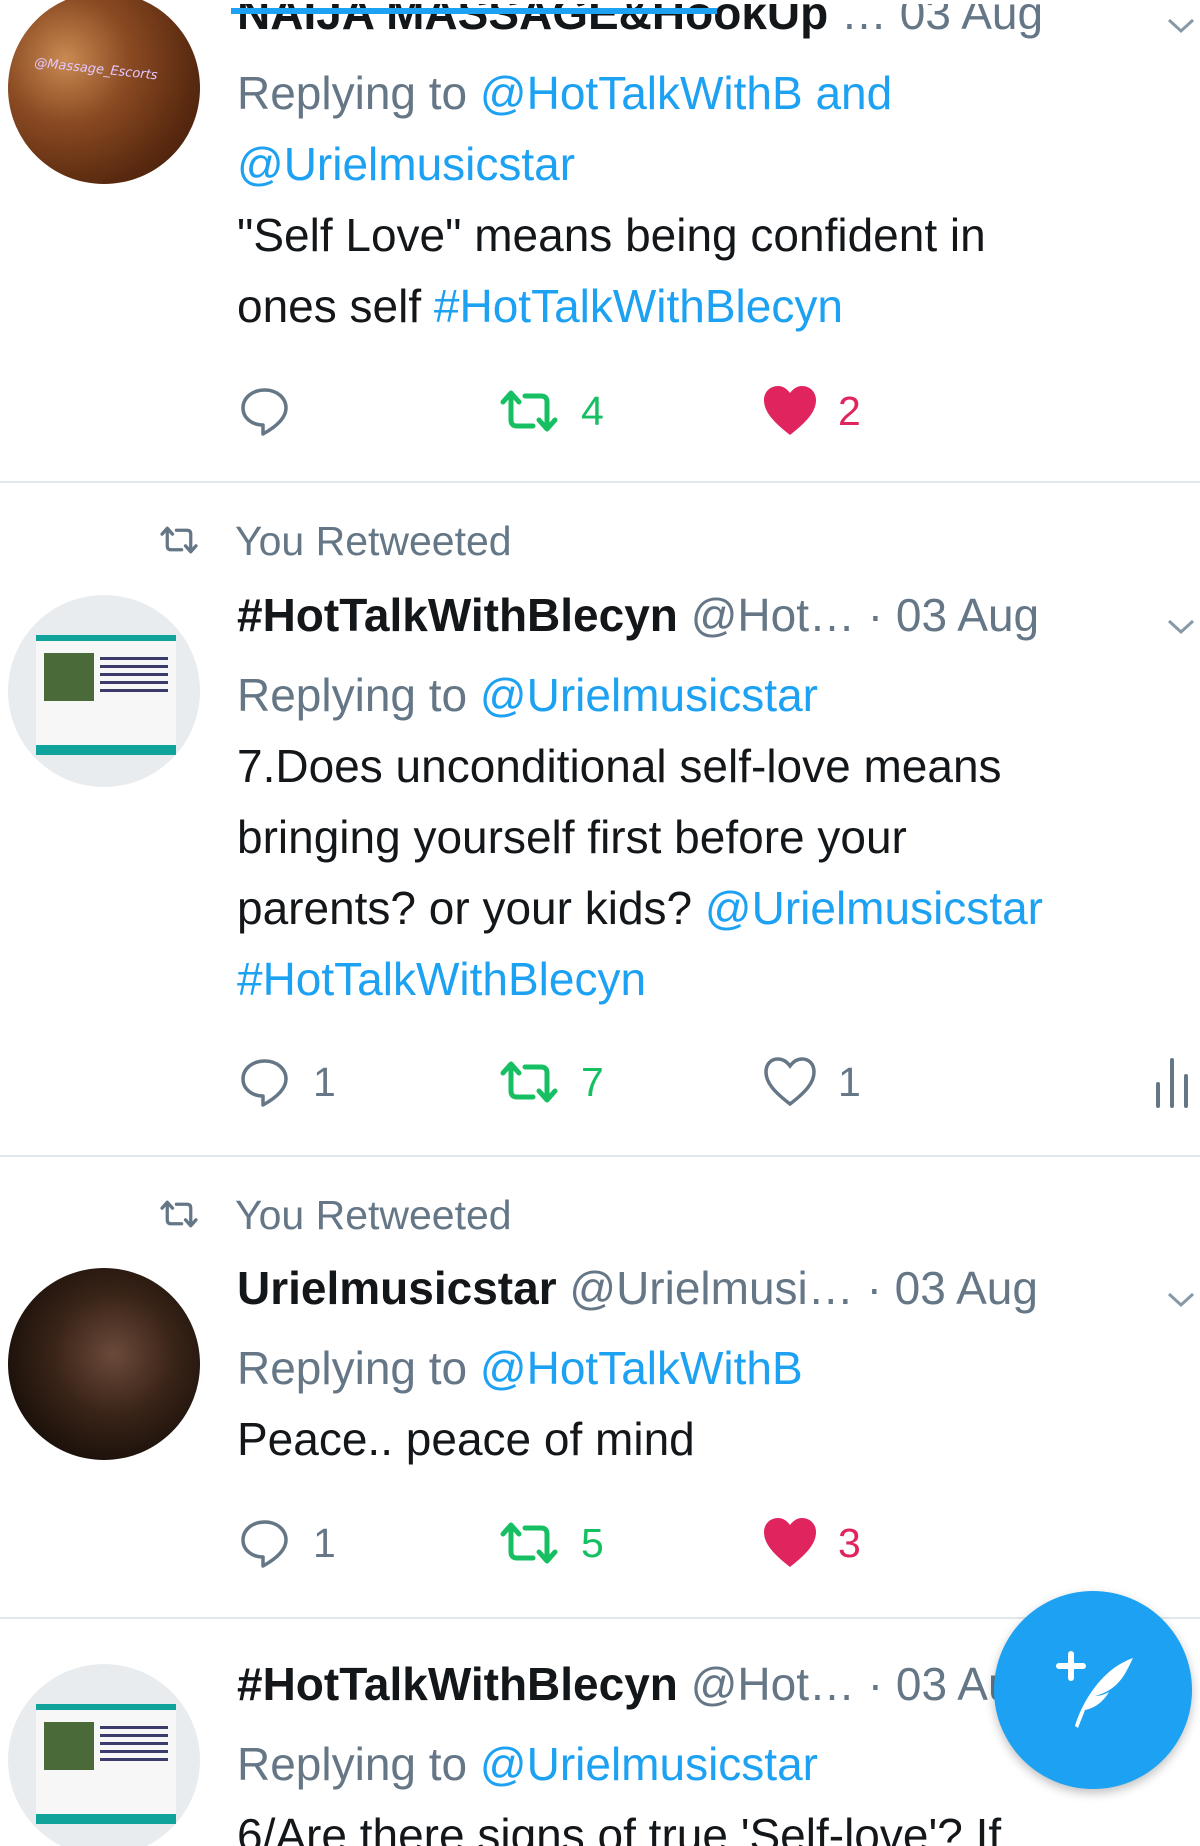 The image size is (1200, 1846). What do you see at coordinates (641, 1368) in the screenshot?
I see `replying-to-link: @HotTalkWithB` at bounding box center [641, 1368].